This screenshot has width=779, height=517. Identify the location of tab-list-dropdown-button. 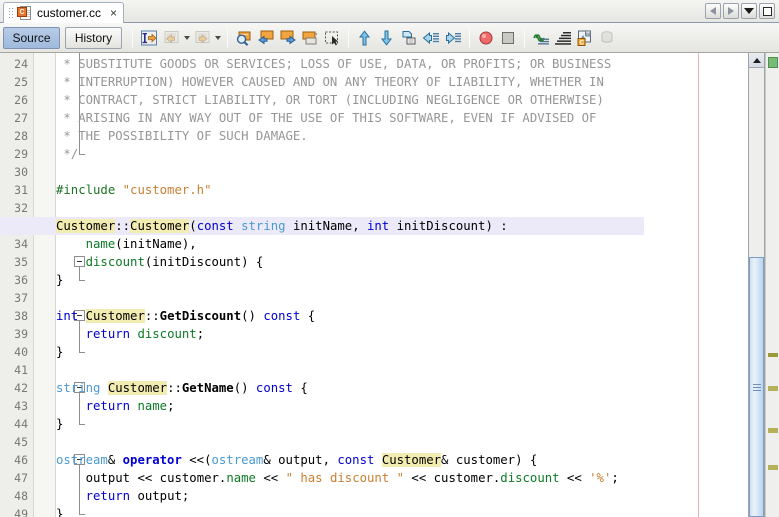
(749, 11).